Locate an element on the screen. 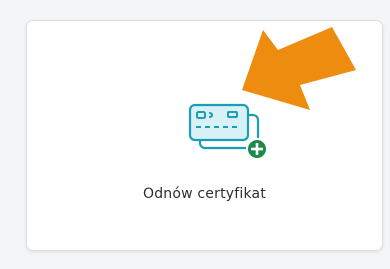 This screenshot has height=269, width=390. orange-arrow-icon is located at coordinates (305, 72).